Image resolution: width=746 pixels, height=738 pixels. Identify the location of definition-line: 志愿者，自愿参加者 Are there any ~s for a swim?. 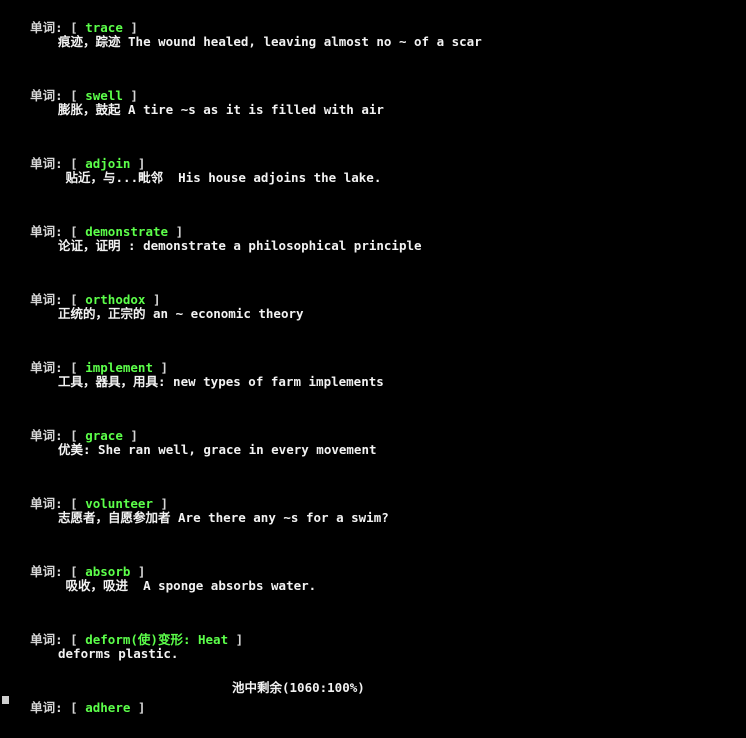
(223, 517).